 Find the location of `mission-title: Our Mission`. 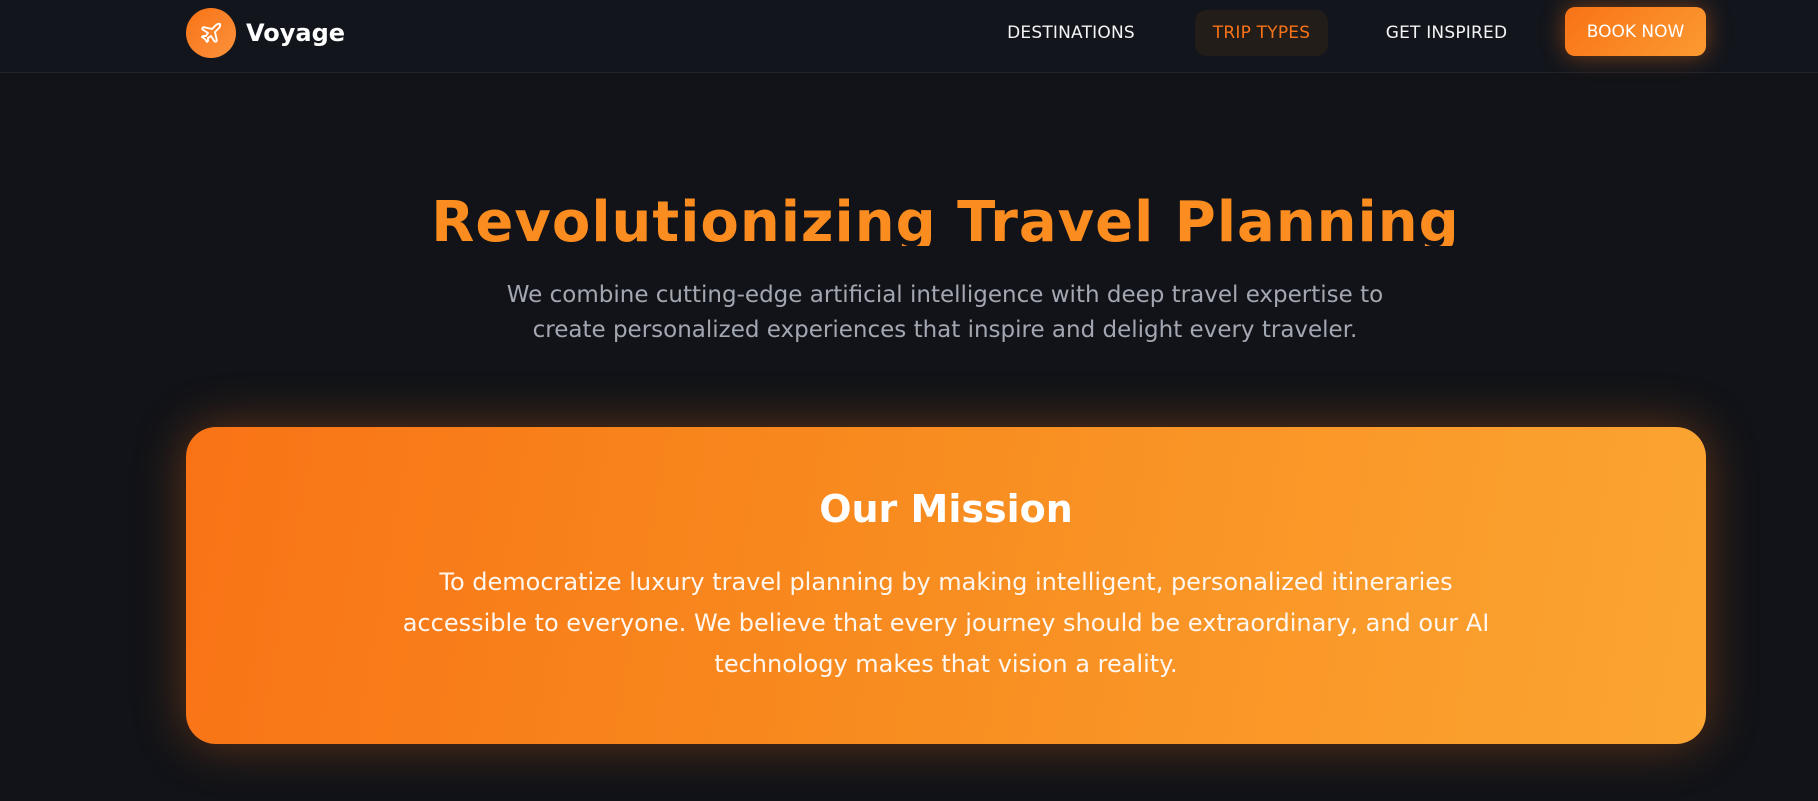

mission-title: Our Mission is located at coordinates (946, 509).